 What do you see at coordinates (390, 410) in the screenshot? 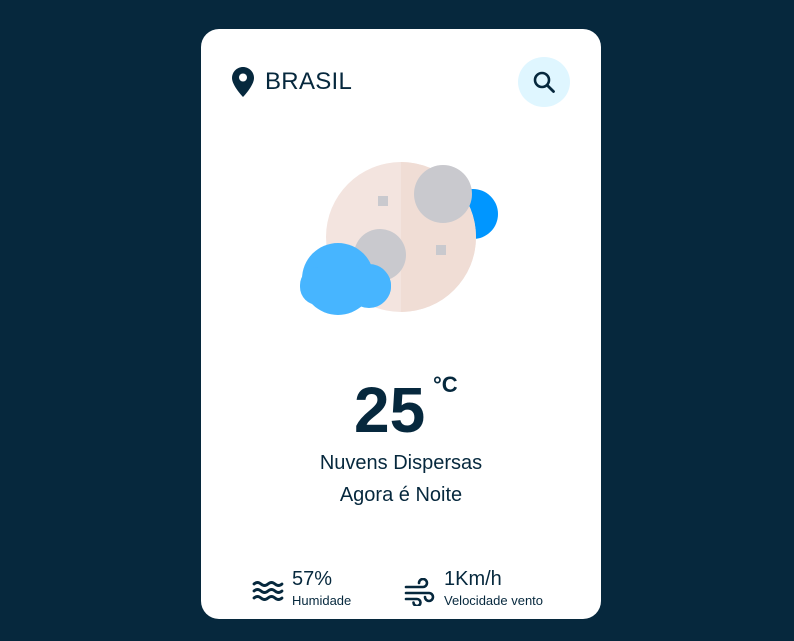
I see `temperature-value: 25` at bounding box center [390, 410].